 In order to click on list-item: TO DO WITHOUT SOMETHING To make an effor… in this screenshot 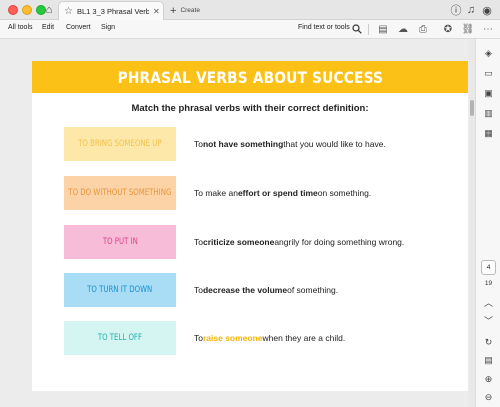, I will do `click(254, 193)`.